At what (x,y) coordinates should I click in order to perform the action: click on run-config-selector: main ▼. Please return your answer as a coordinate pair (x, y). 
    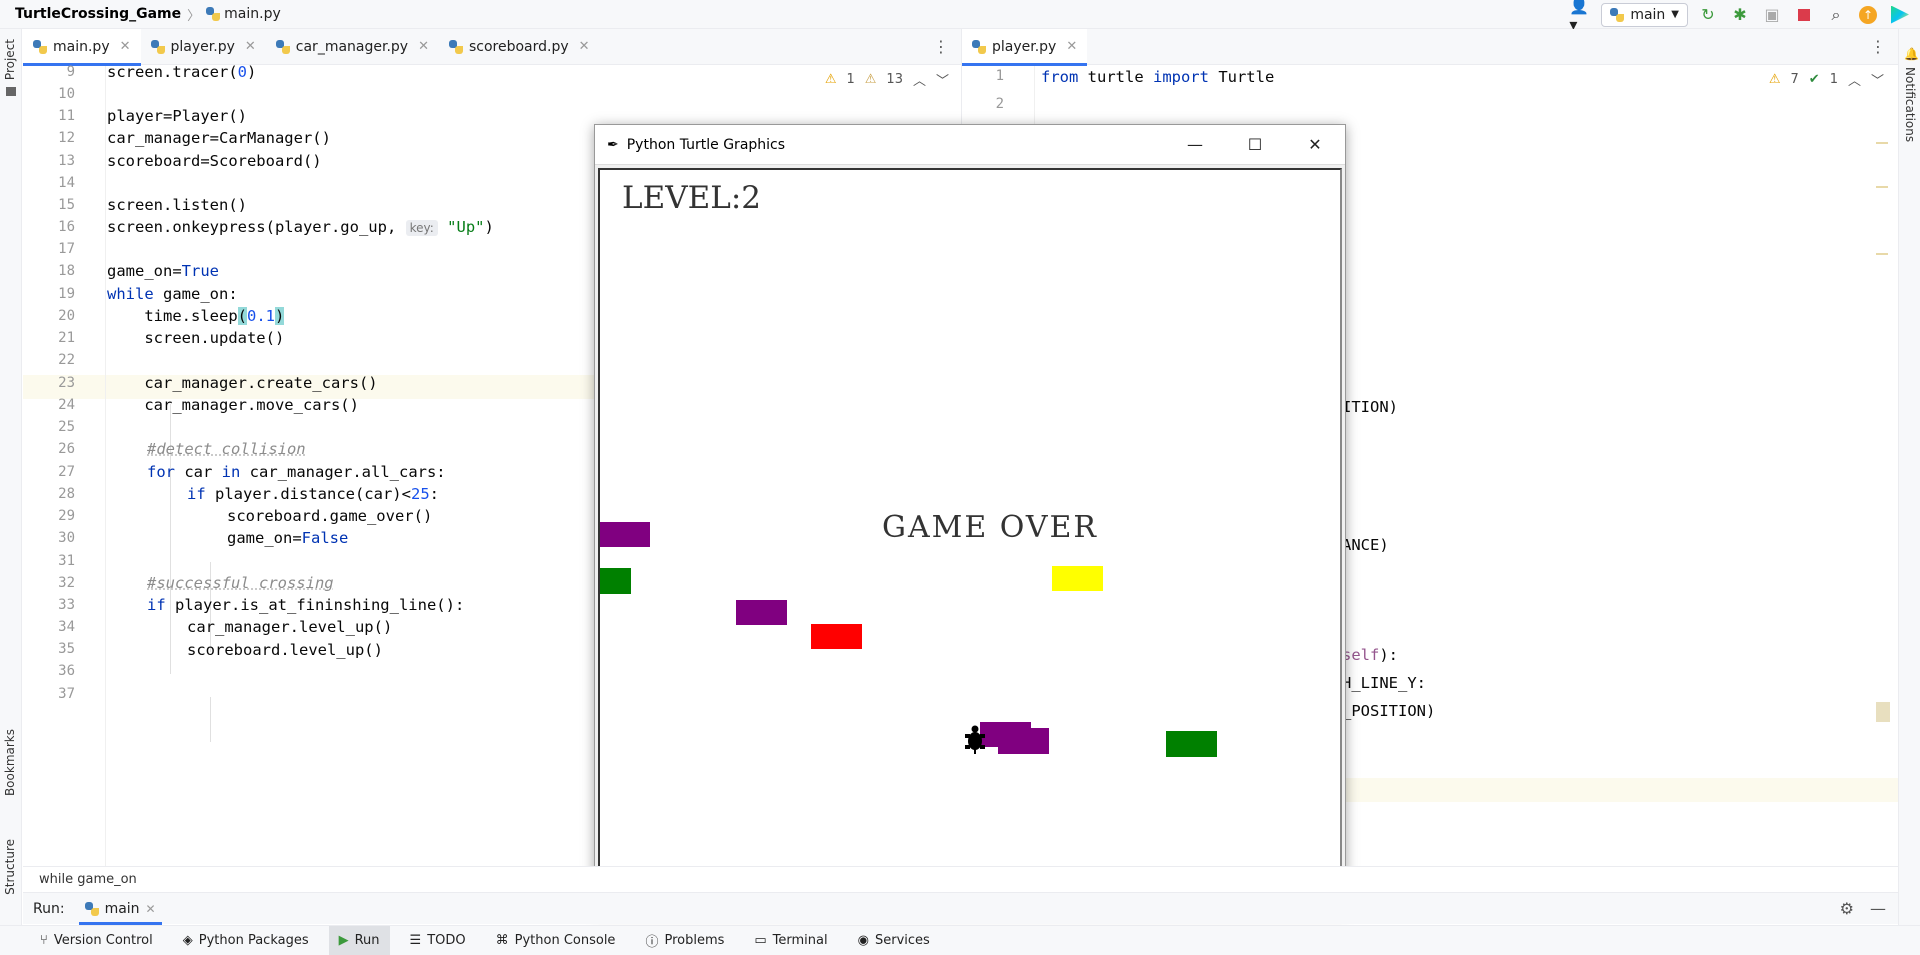
    Looking at the image, I should click on (1644, 14).